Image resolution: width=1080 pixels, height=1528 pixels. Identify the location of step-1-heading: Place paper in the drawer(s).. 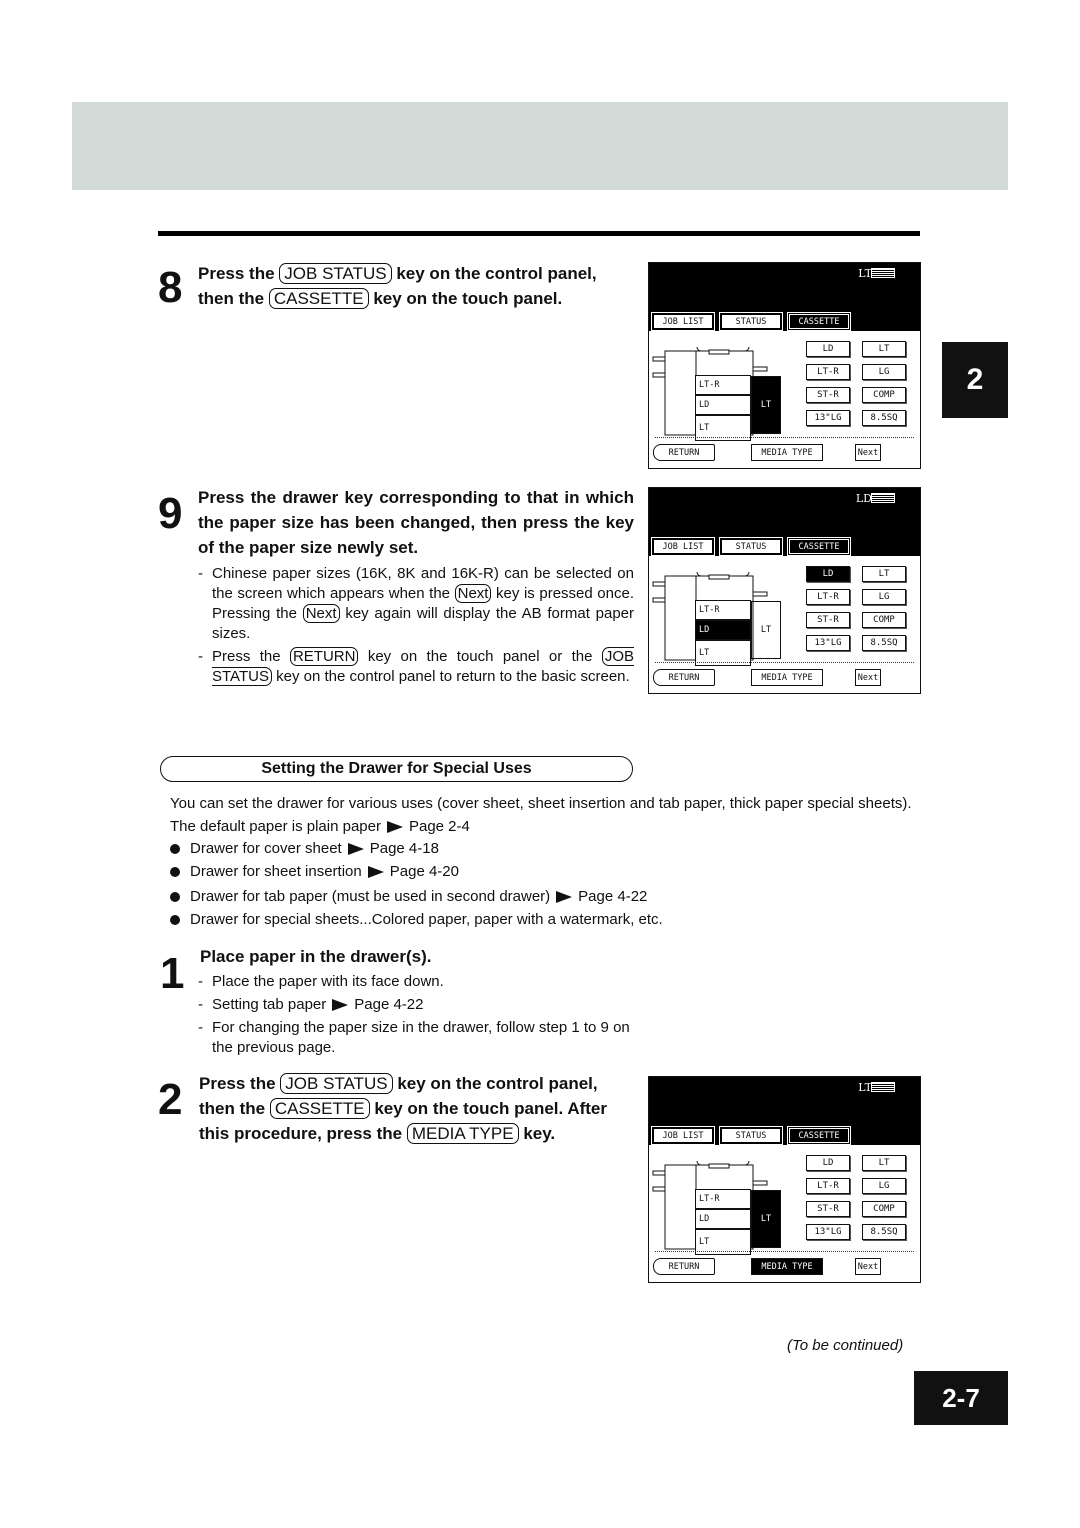
(316, 956).